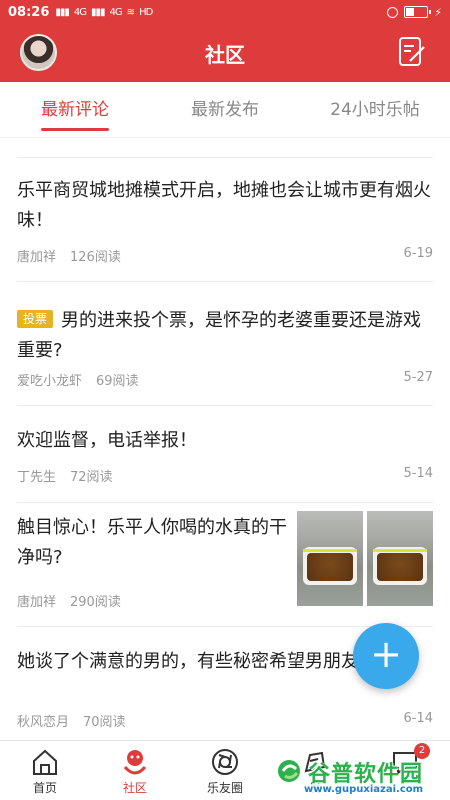 The width and height of the screenshot is (450, 800). Describe the element at coordinates (224, 788) in the screenshot. I see `nav-label: 乐友圈` at that location.